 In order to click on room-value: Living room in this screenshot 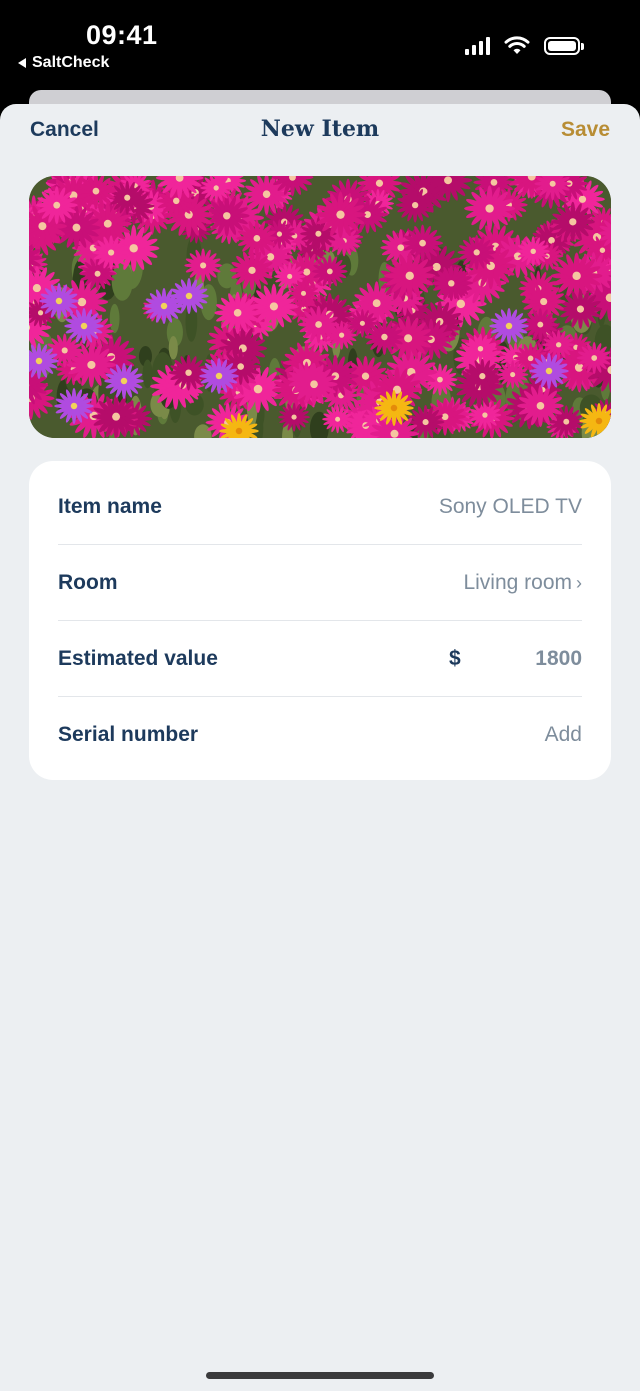, I will do `click(517, 582)`.